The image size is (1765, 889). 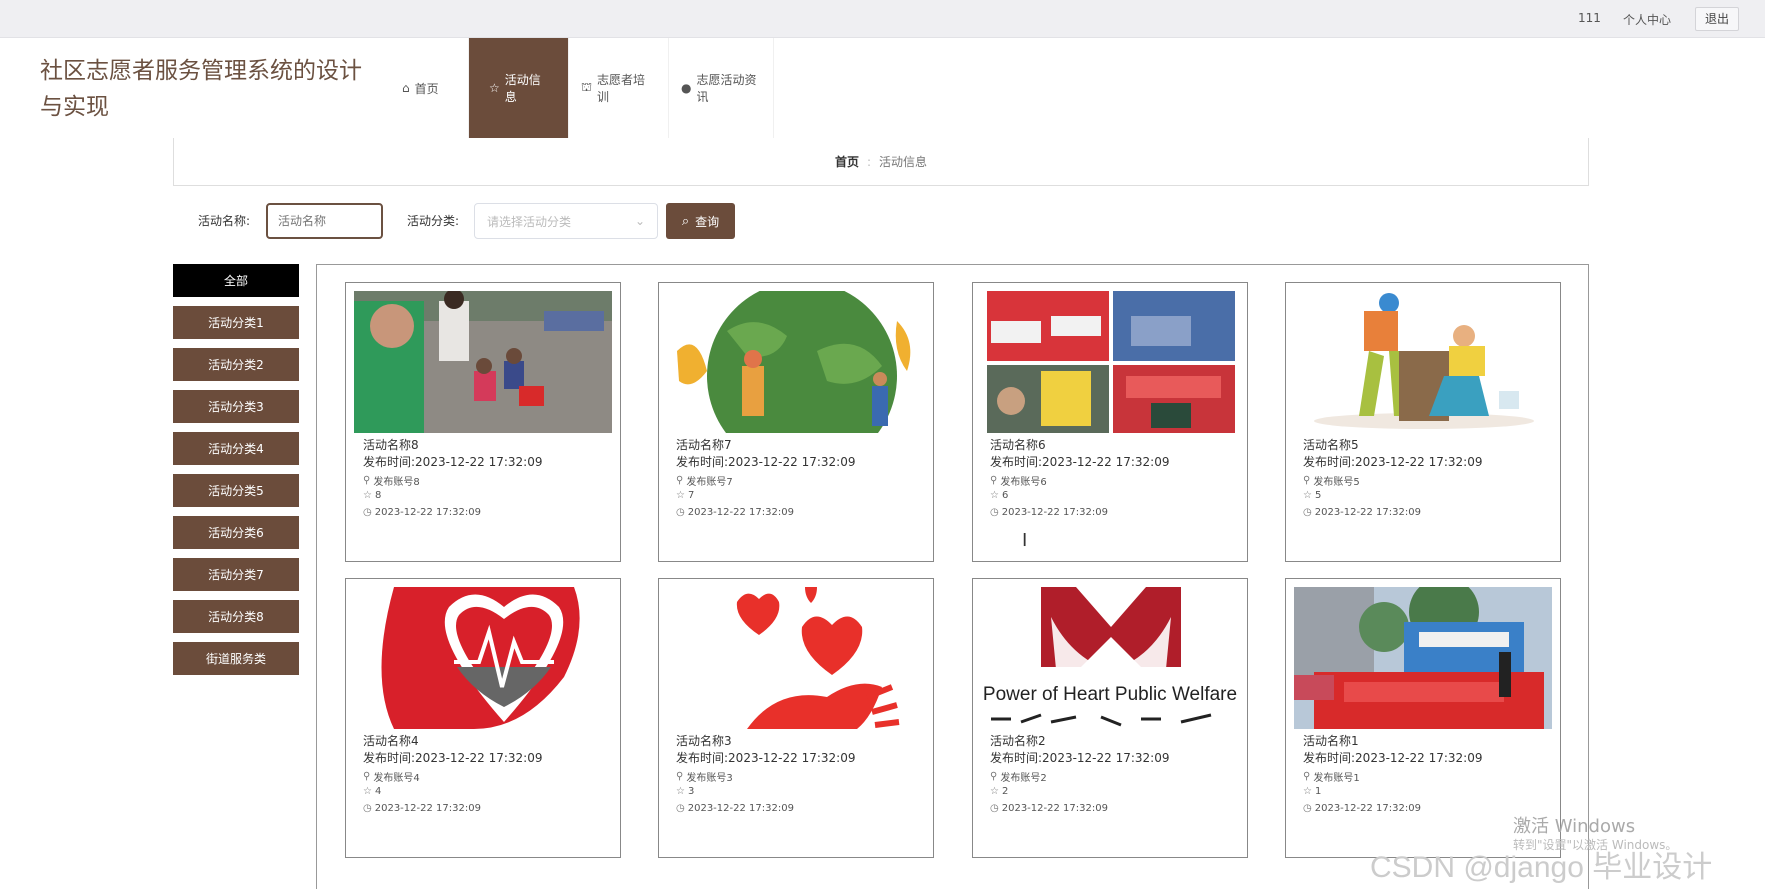 I want to click on category-street-service: 街道服务类, so click(x=236, y=658).